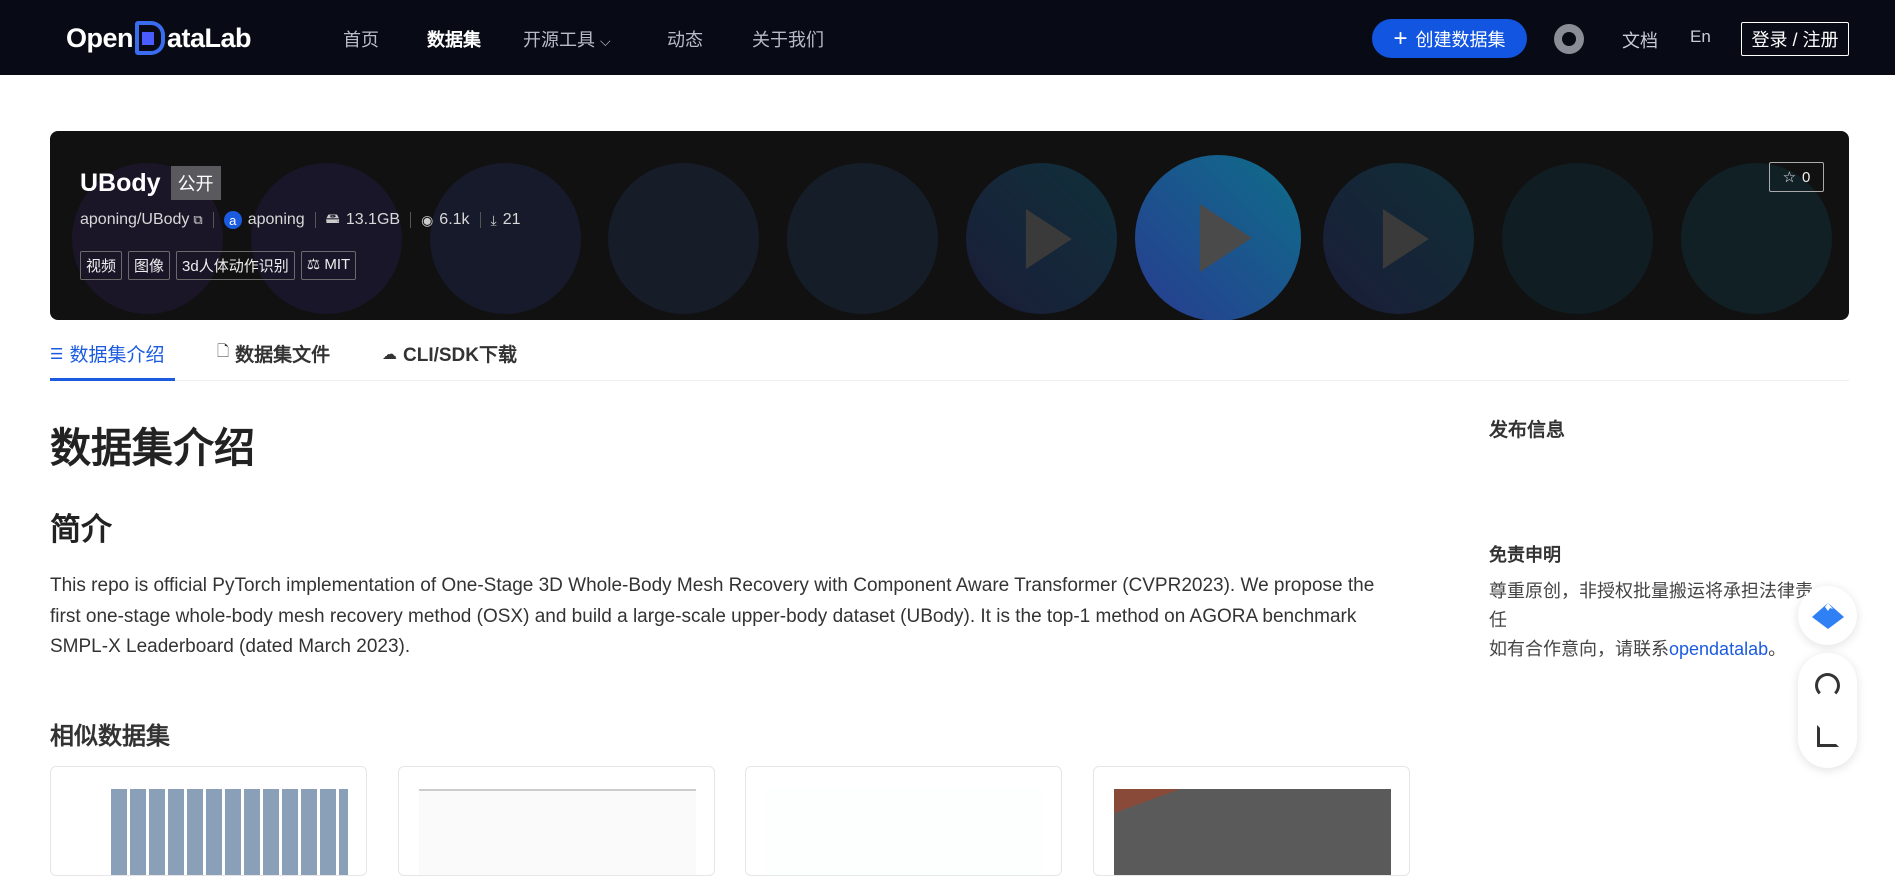 The width and height of the screenshot is (1895, 876). I want to click on create-dataset-button: + 创建数据集, so click(1449, 38).